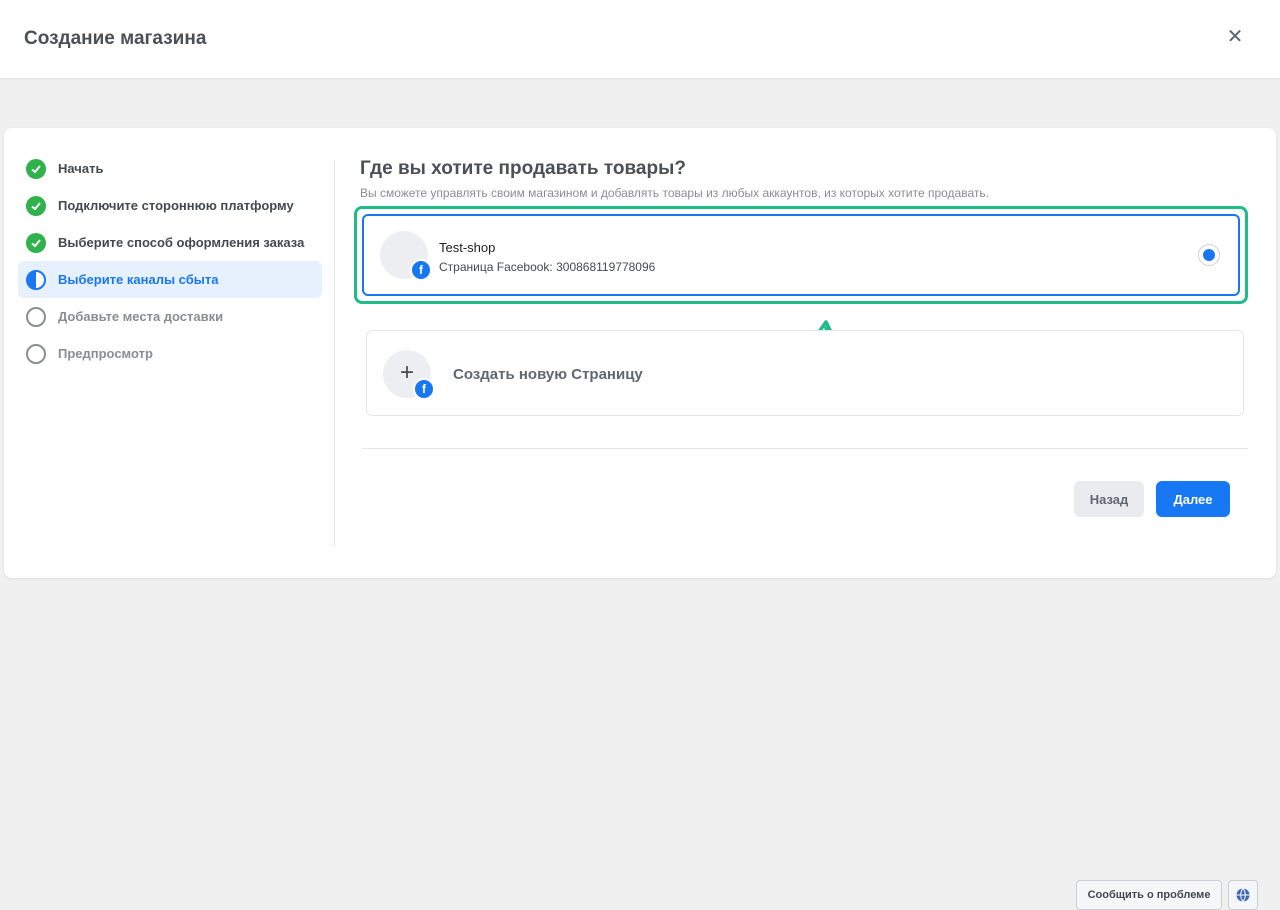 The width and height of the screenshot is (1280, 910). I want to click on radio-button, so click(1209, 255).